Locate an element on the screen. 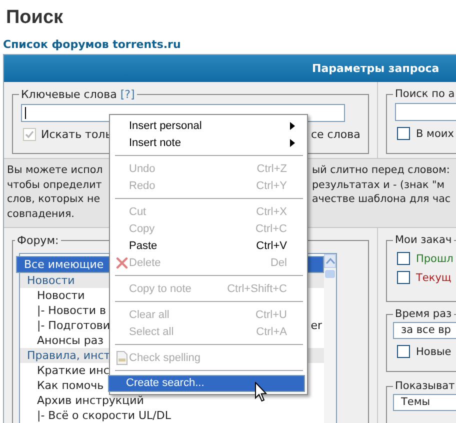 This screenshot has width=456, height=423. fieldset-legend: Мои закач is located at coordinates (423, 240).